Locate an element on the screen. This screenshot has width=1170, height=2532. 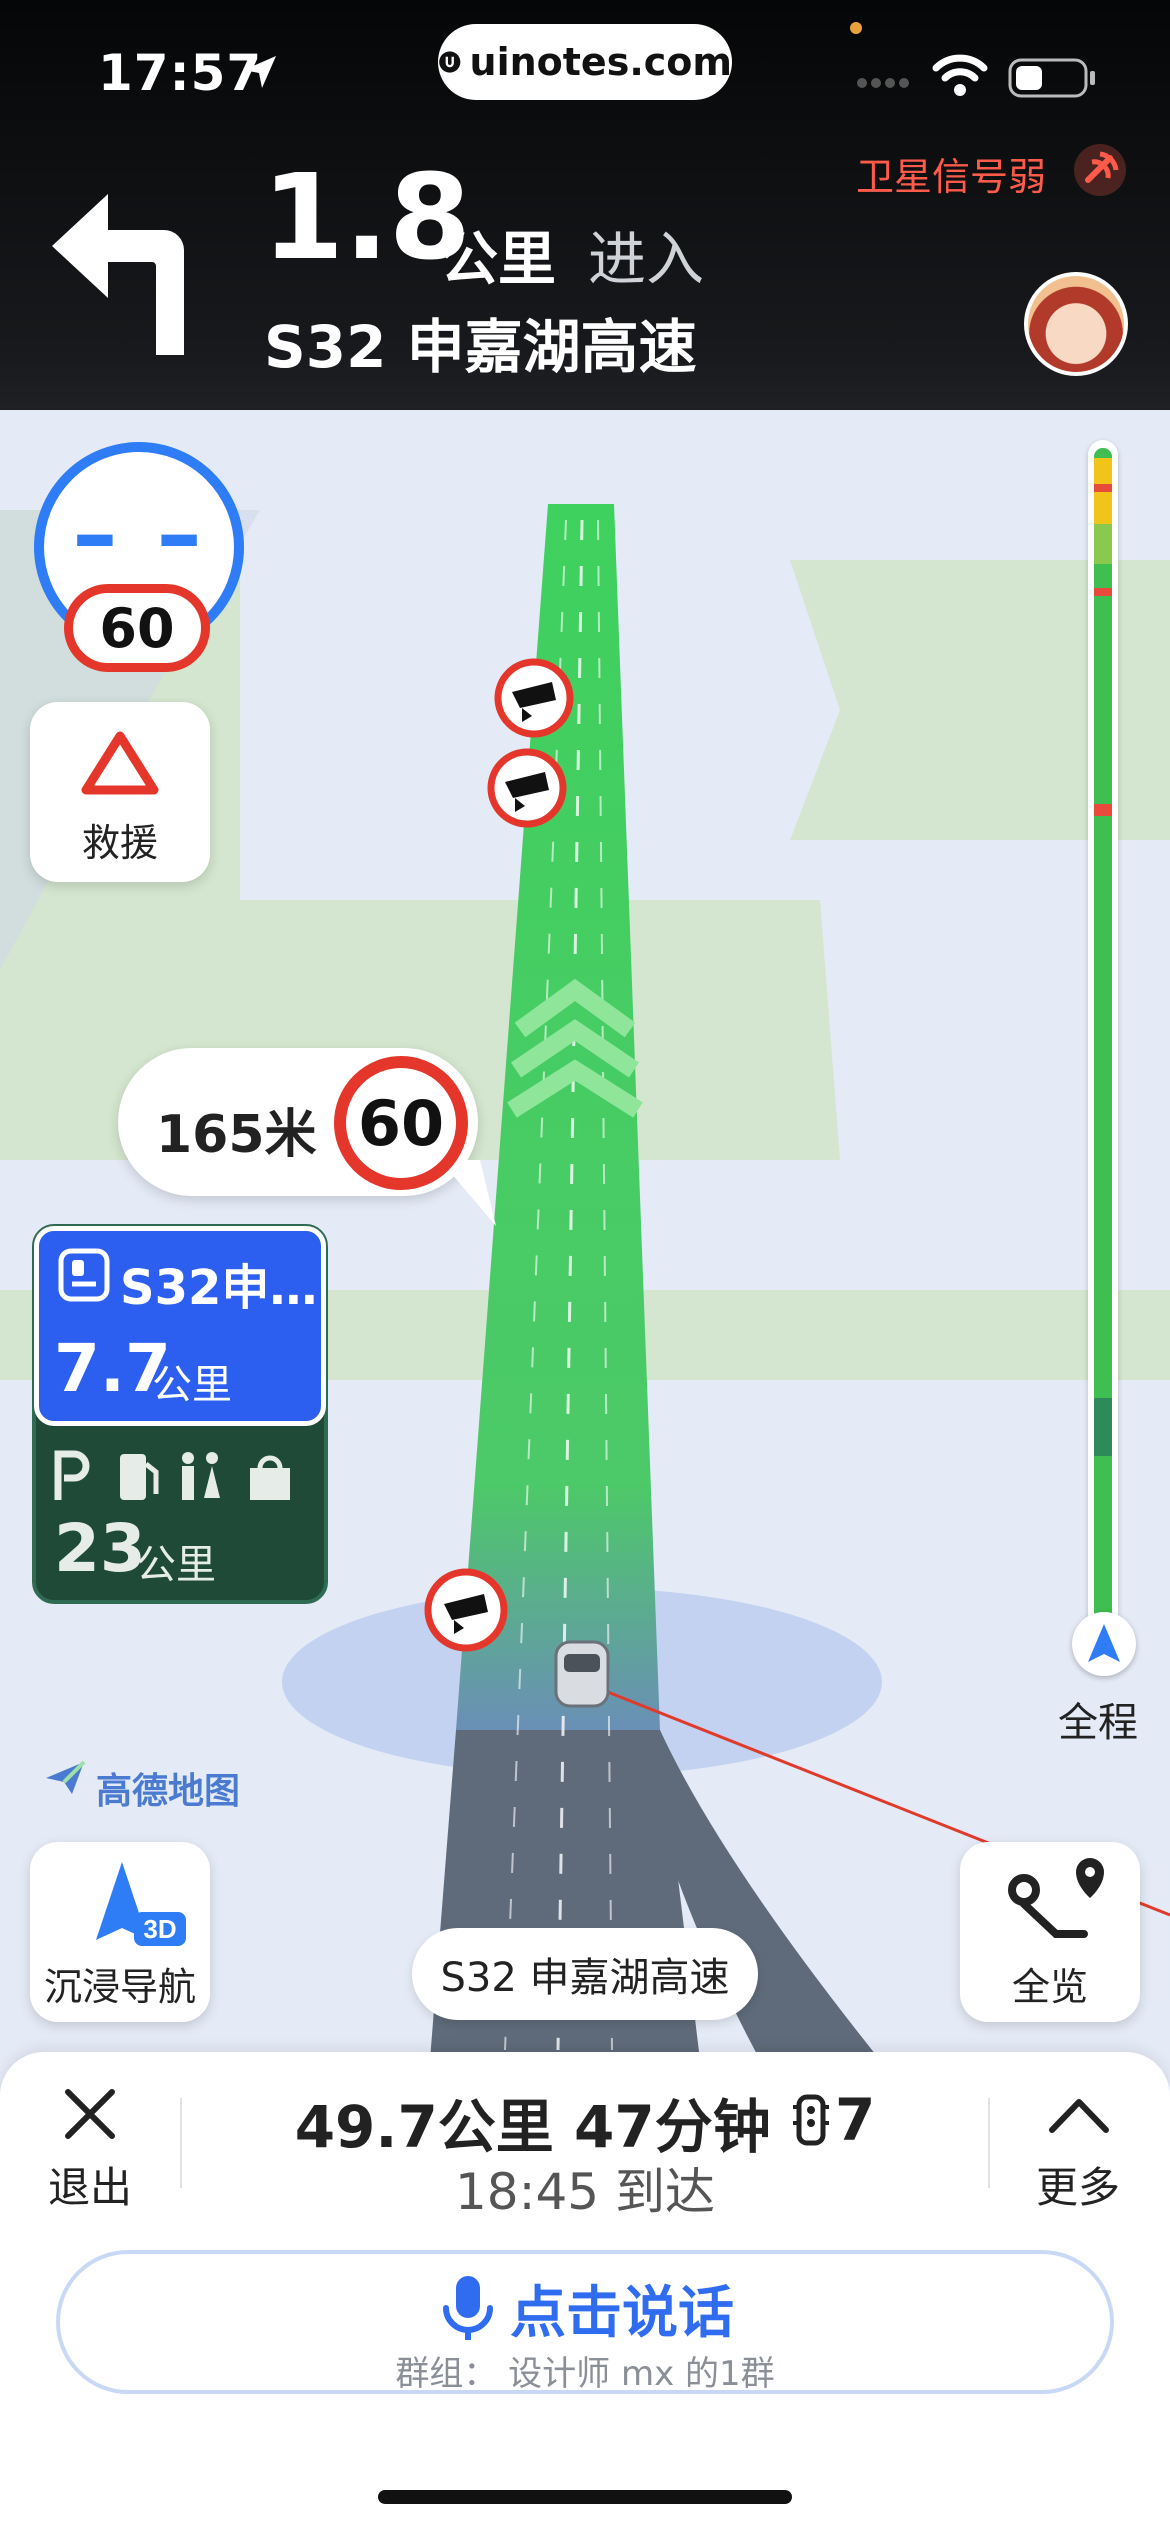
parking-icon is located at coordinates (72, 1475).